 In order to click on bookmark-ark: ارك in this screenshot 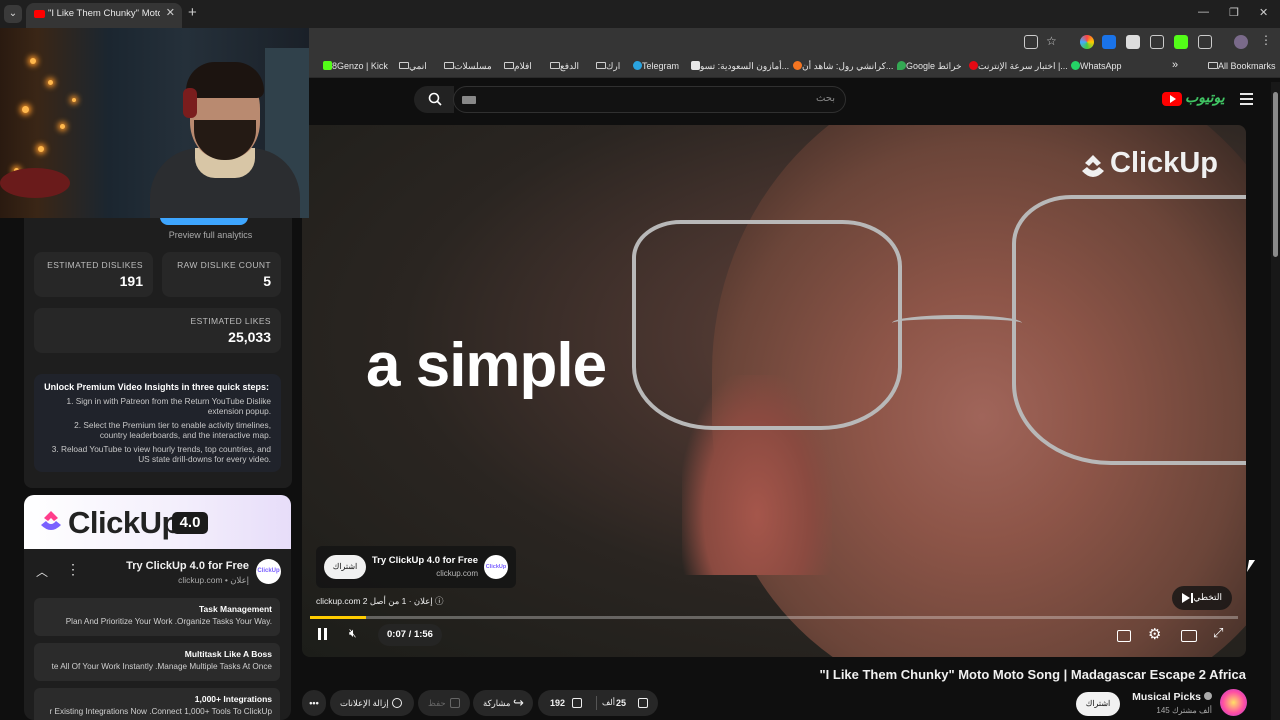, I will do `click(606, 66)`.